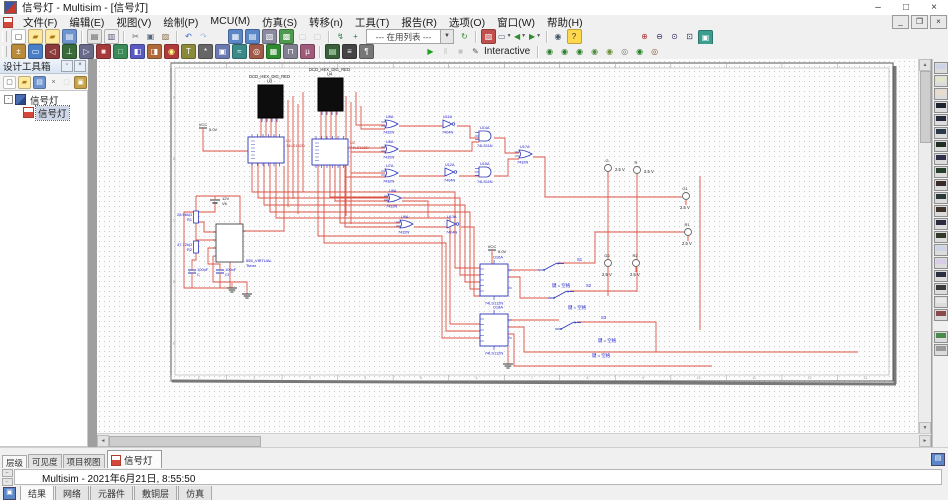 The image size is (948, 500). What do you see at coordinates (103, 51) in the screenshot?
I see `place-ttl-icon: ■` at bounding box center [103, 51].